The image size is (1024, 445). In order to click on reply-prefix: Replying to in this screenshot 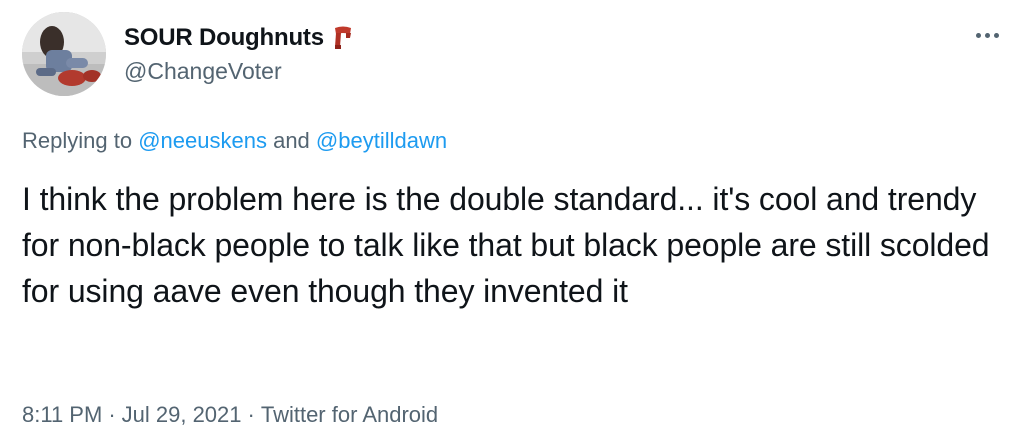, I will do `click(77, 140)`.